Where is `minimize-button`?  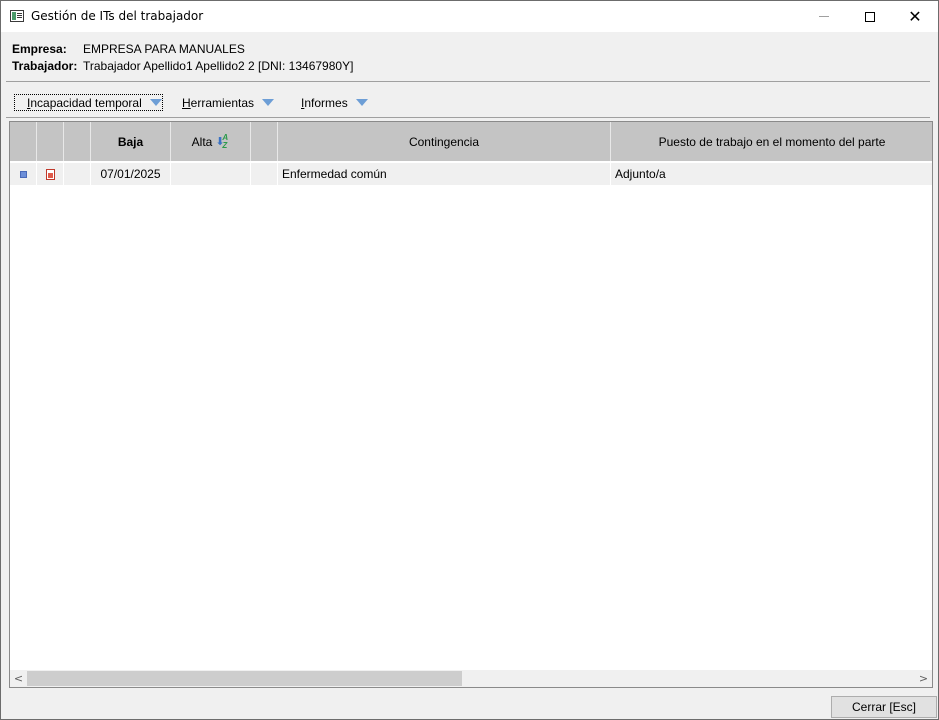
minimize-button is located at coordinates (824, 16).